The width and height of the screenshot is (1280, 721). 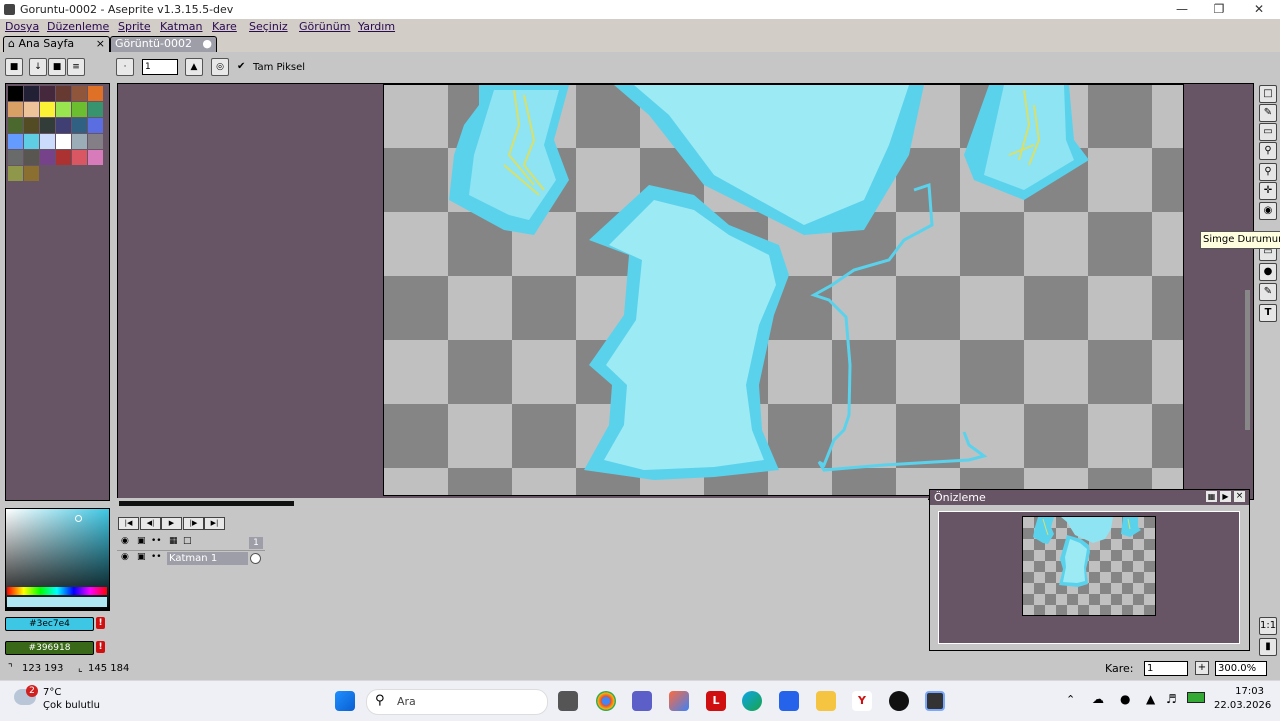 What do you see at coordinates (57, 602) in the screenshot?
I see `alpha-slider` at bounding box center [57, 602].